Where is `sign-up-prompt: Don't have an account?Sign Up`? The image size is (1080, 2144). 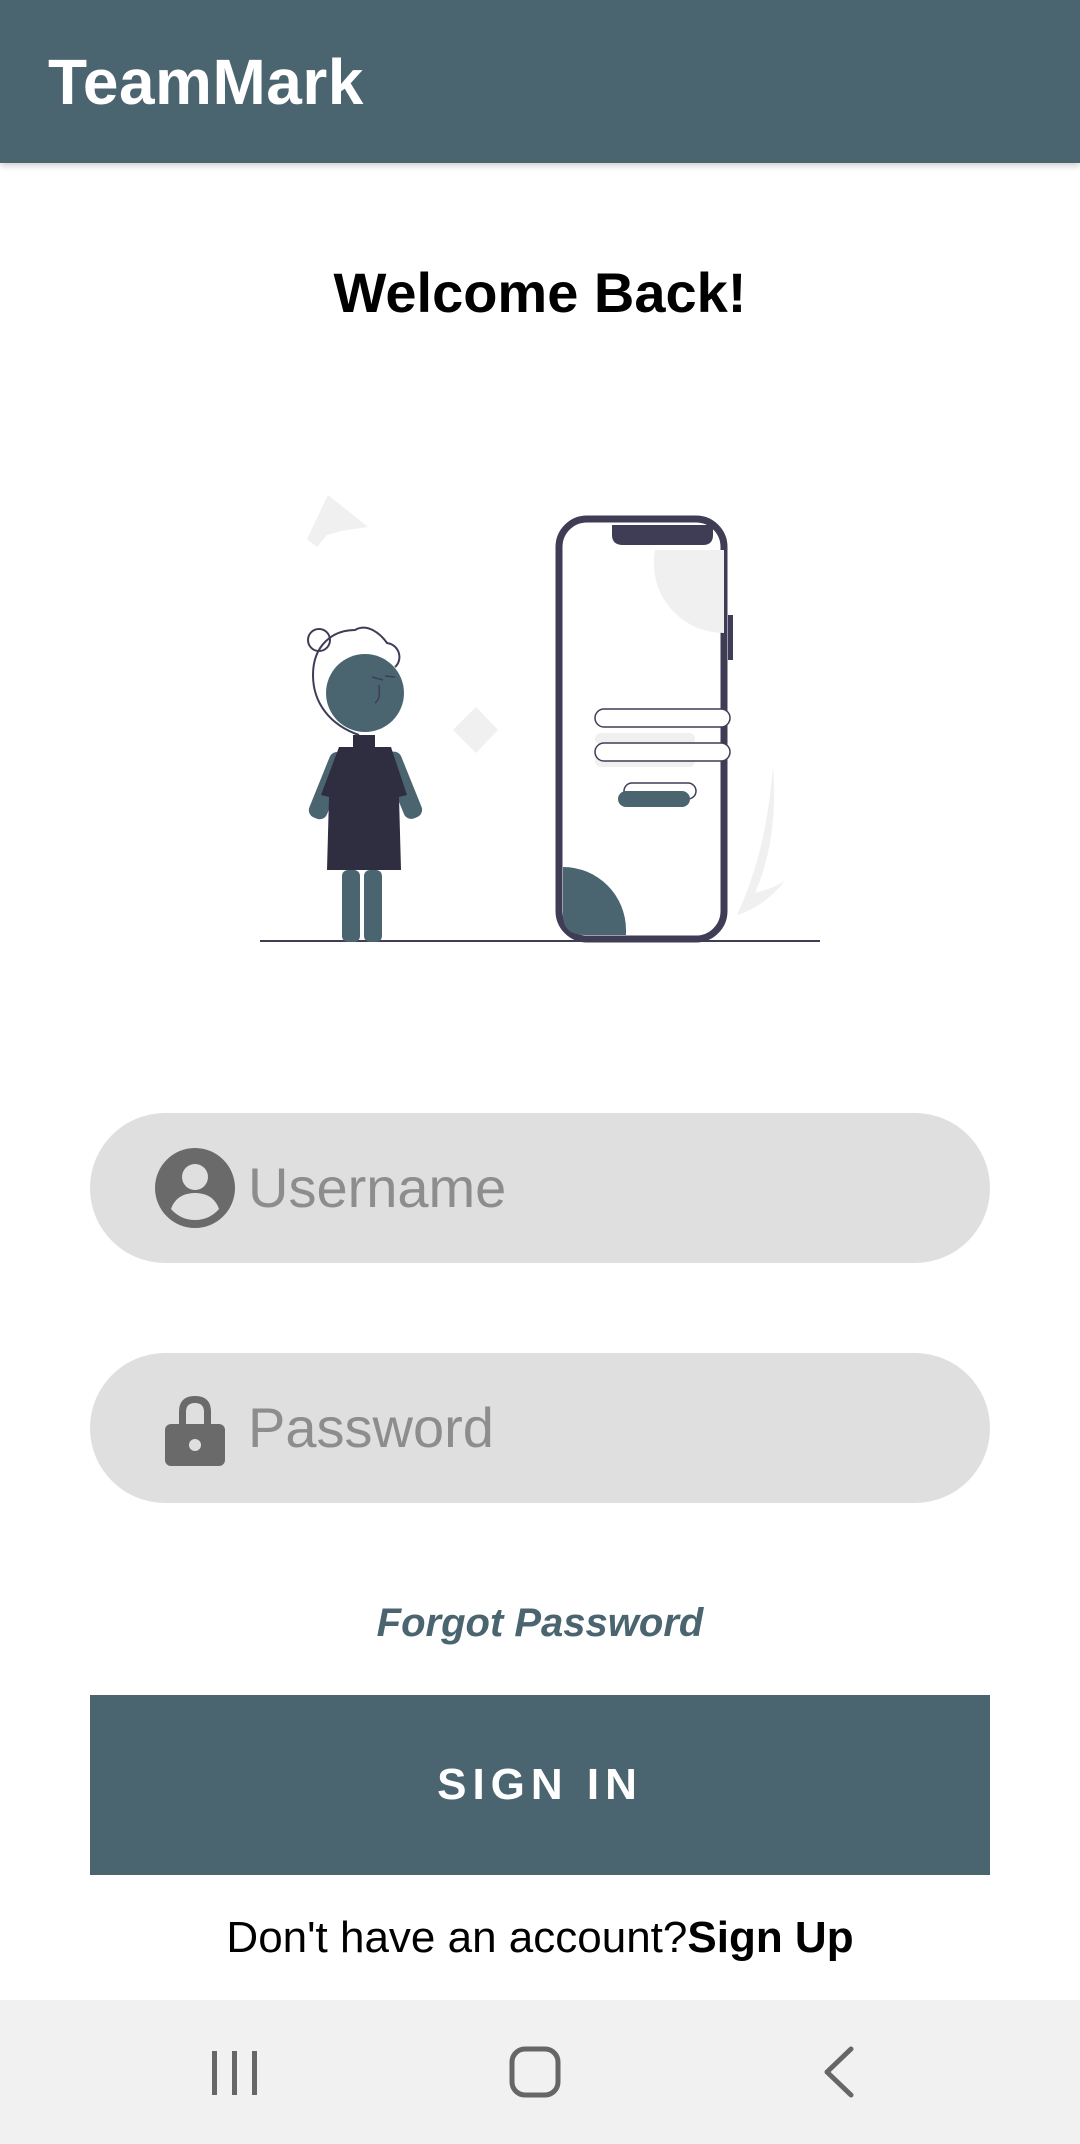
sign-up-prompt: Don't have an account?Sign Up is located at coordinates (540, 1938).